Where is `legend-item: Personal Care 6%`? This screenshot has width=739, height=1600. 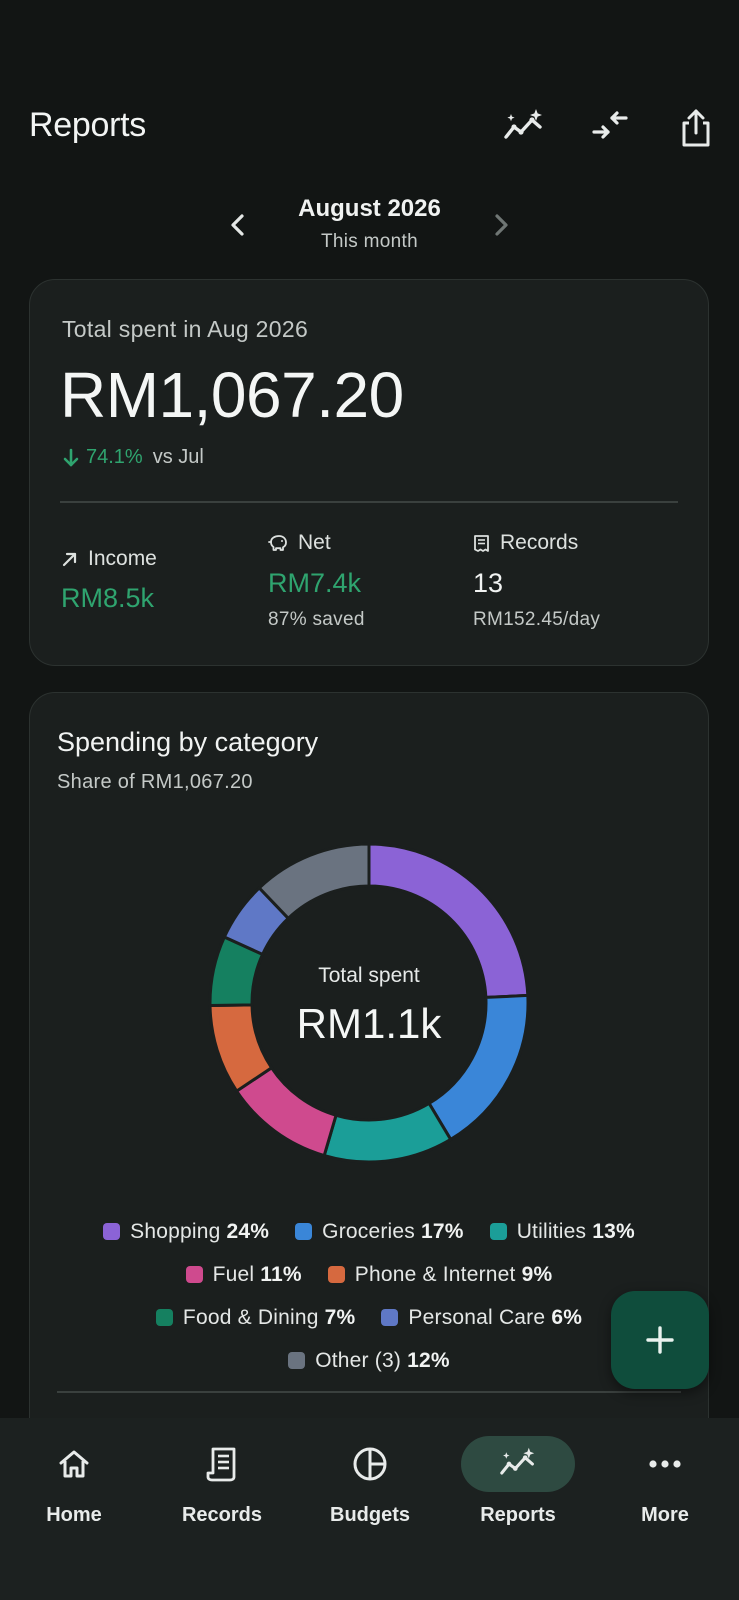 legend-item: Personal Care 6% is located at coordinates (481, 1318).